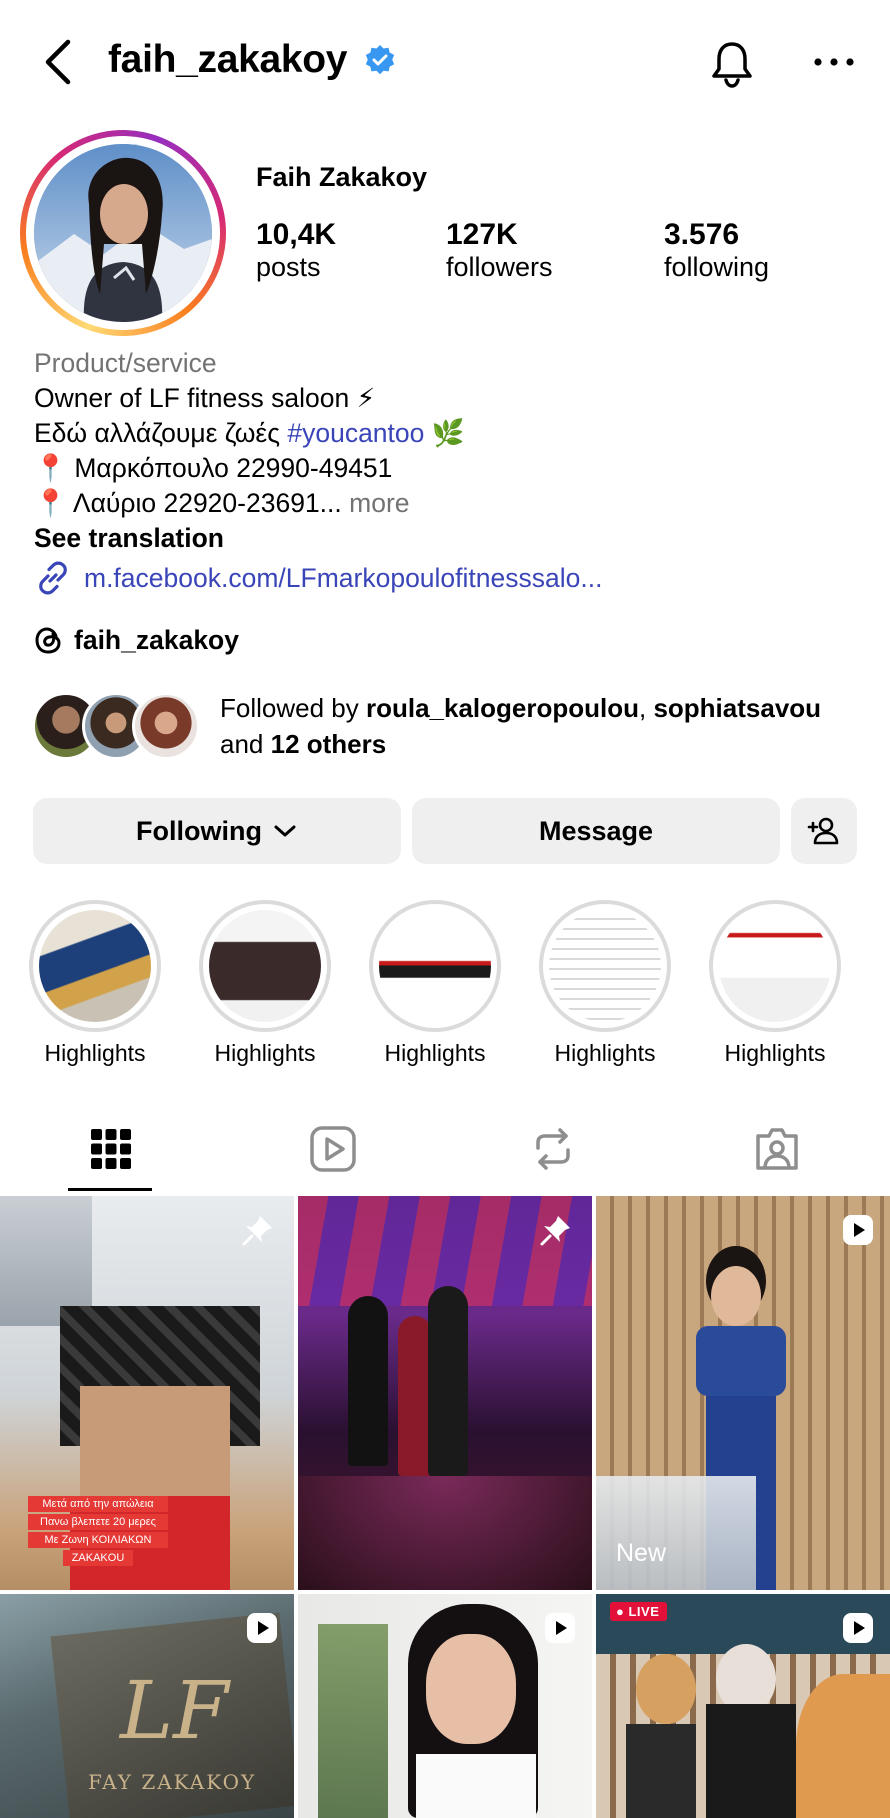 The image size is (890, 1818). I want to click on plant-shape, so click(353, 1721).